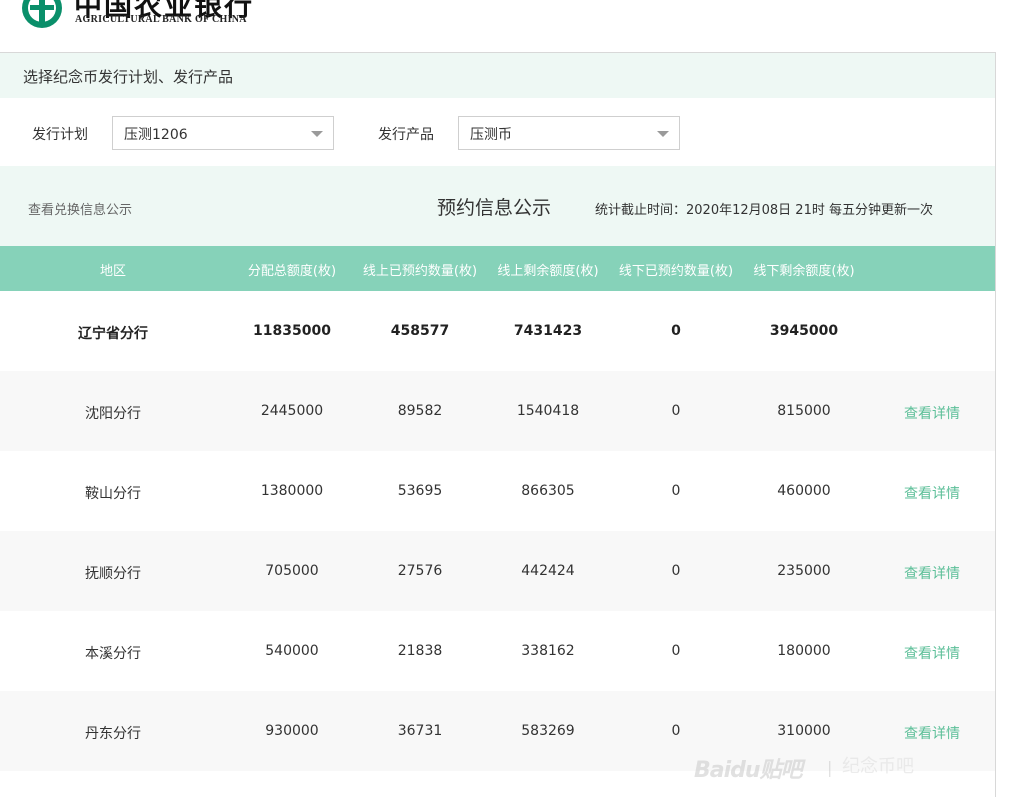  I want to click on cell-online-booked: 27576, so click(420, 571).